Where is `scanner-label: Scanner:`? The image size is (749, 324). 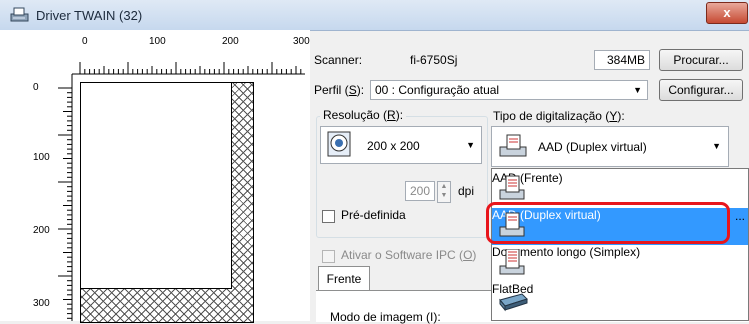
scanner-label: Scanner: is located at coordinates (338, 60).